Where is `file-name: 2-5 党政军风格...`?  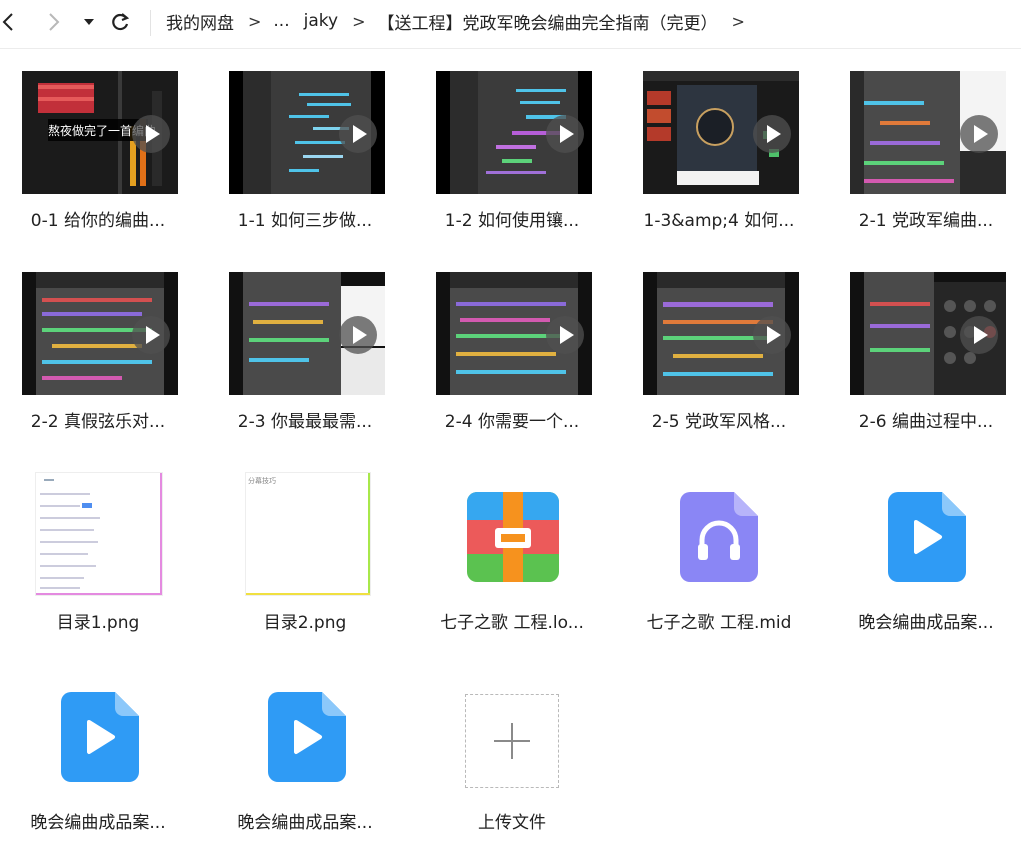 file-name: 2-5 党政军风格... is located at coordinates (719, 422).